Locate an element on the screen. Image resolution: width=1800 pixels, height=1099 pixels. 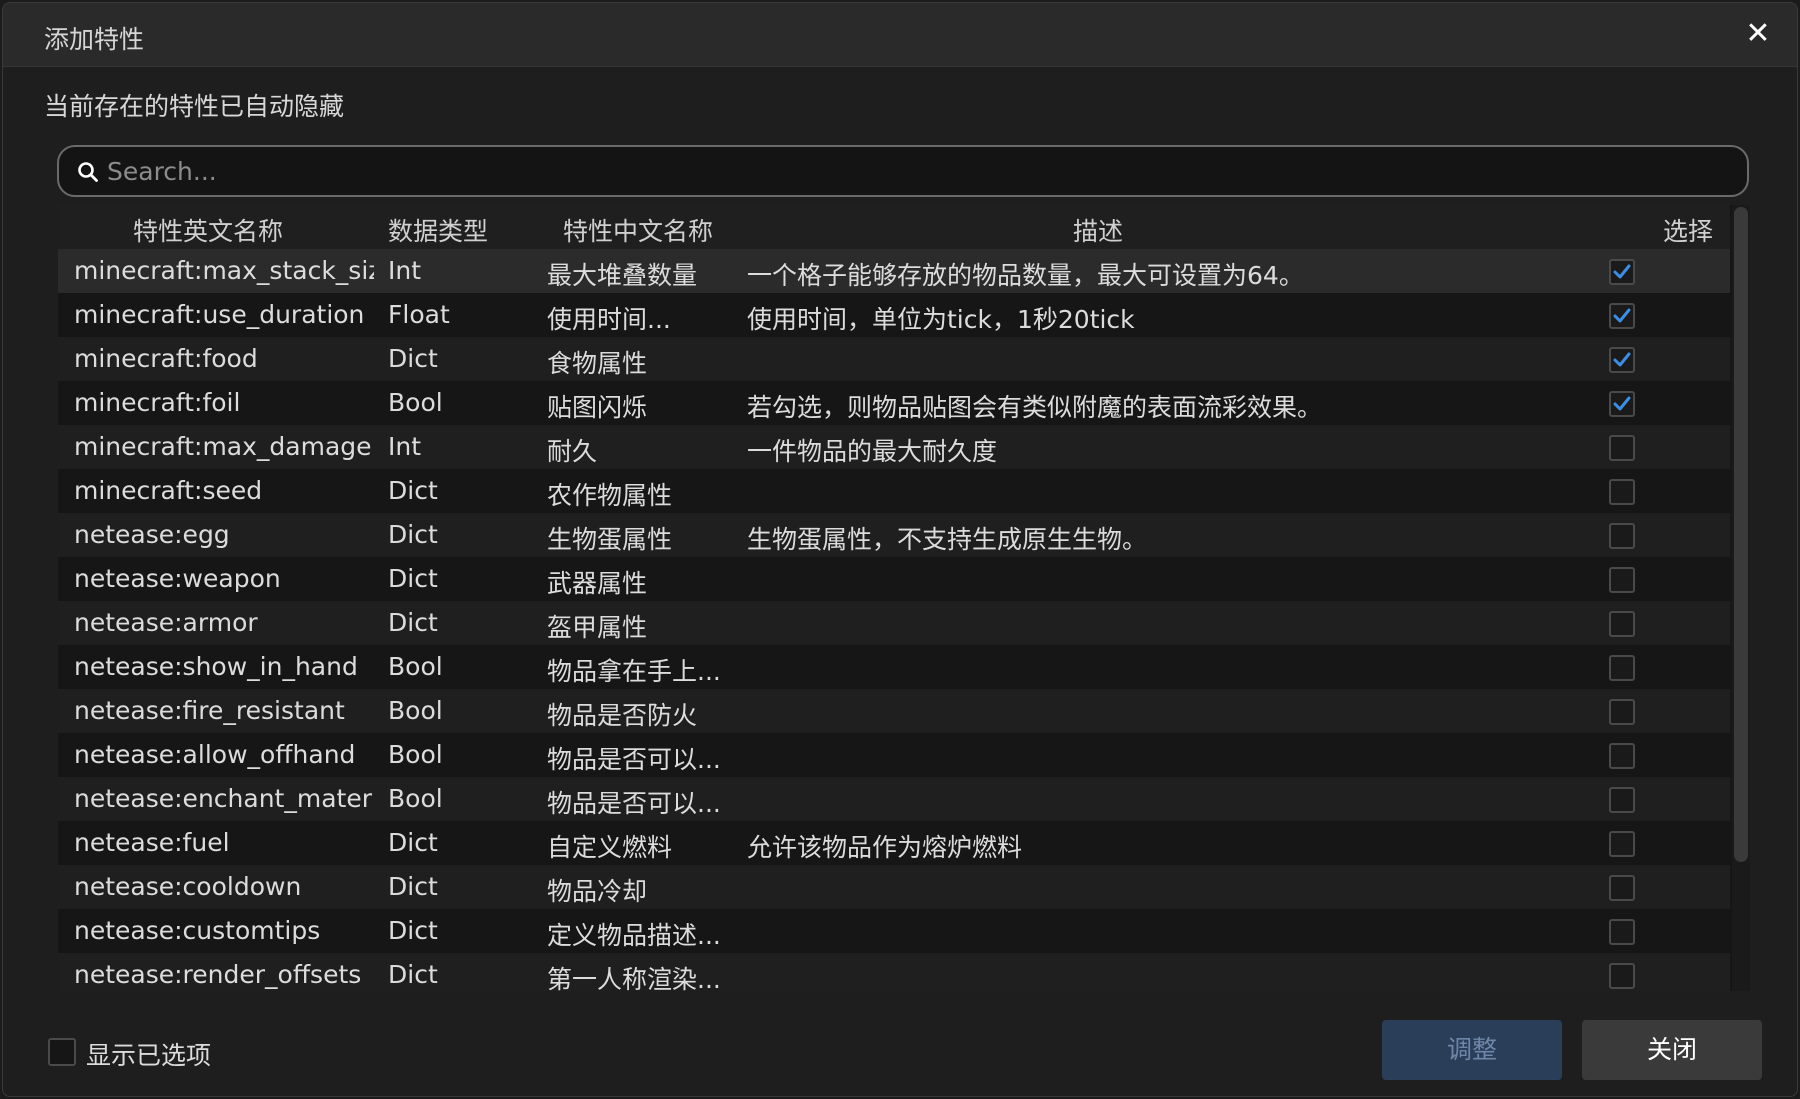
search-input is located at coordinates (917, 171).